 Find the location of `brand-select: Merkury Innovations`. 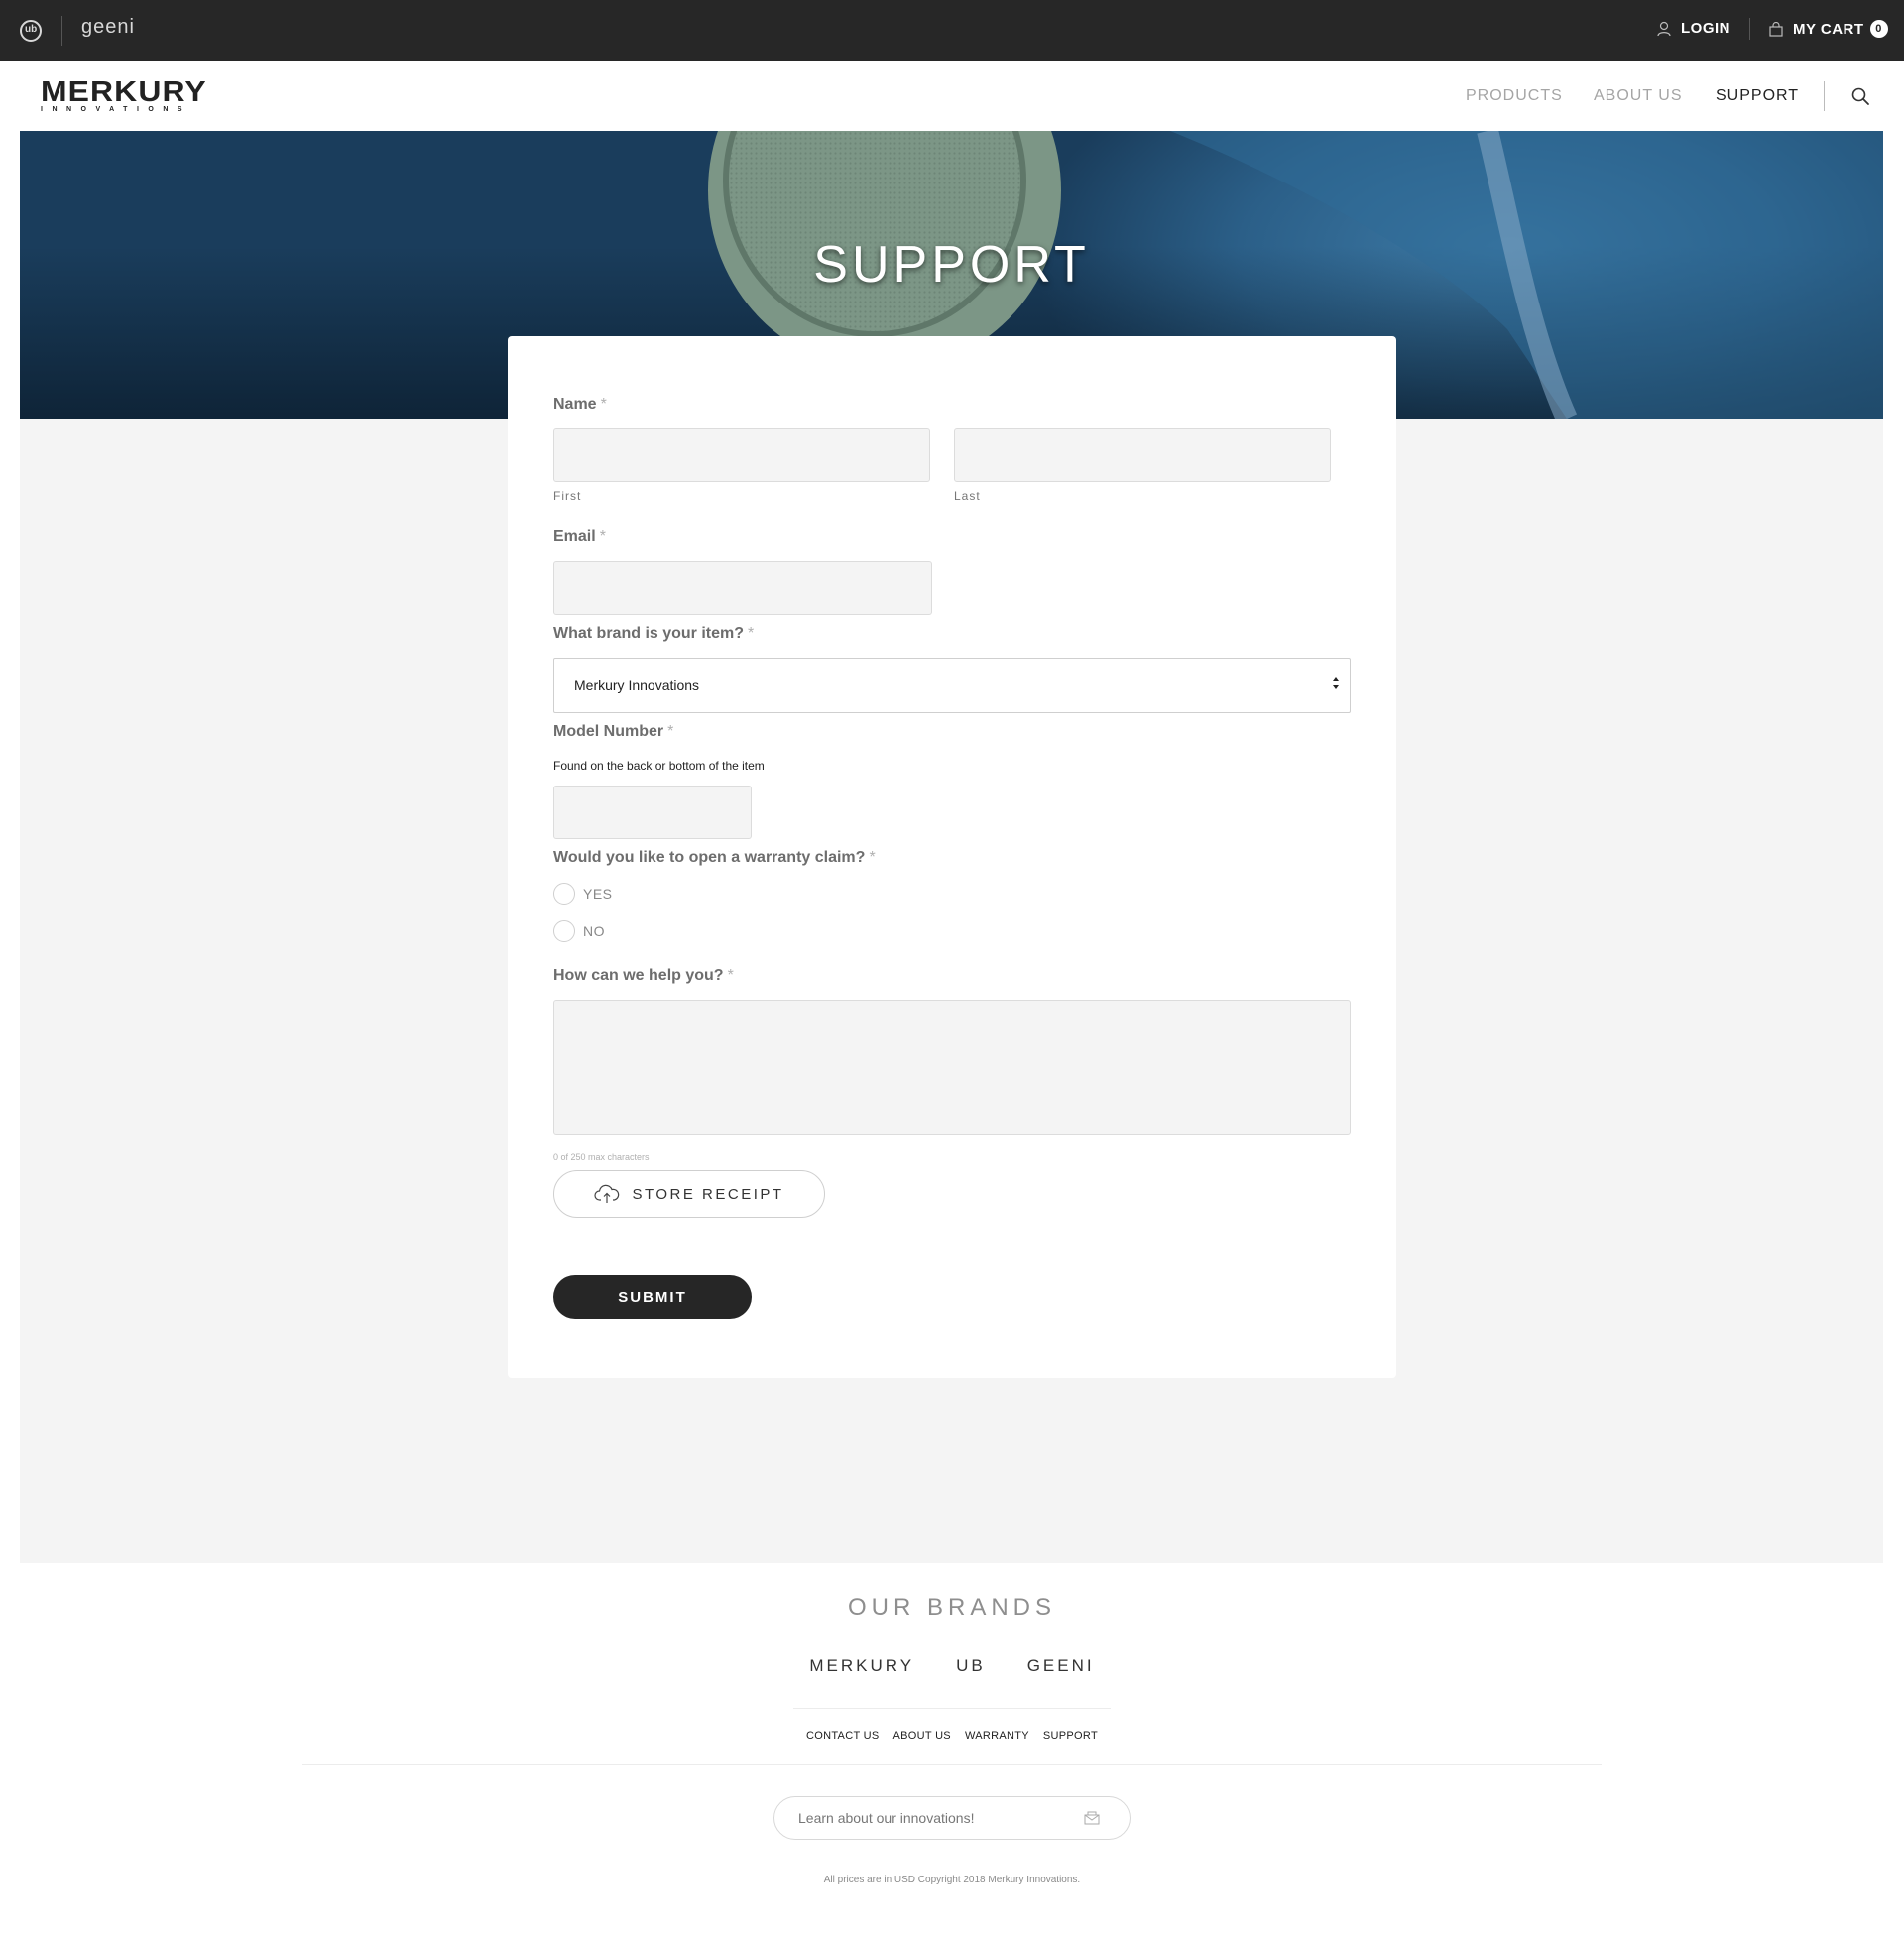

brand-select: Merkury Innovations is located at coordinates (952, 685).